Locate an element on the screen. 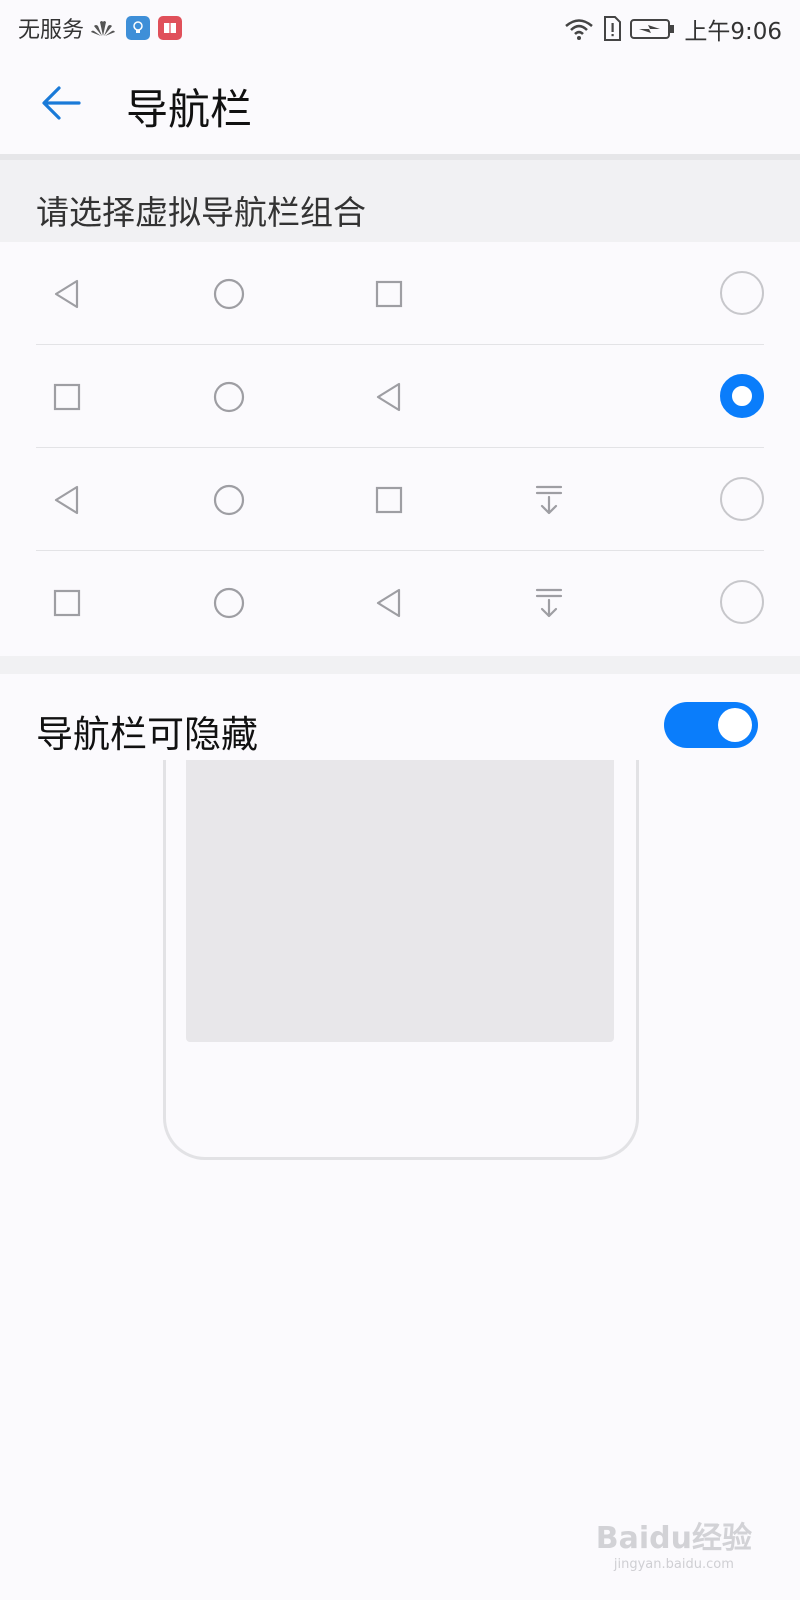 The height and width of the screenshot is (1600, 800). watermark-brand: Baidu经验 is located at coordinates (673, 1538).